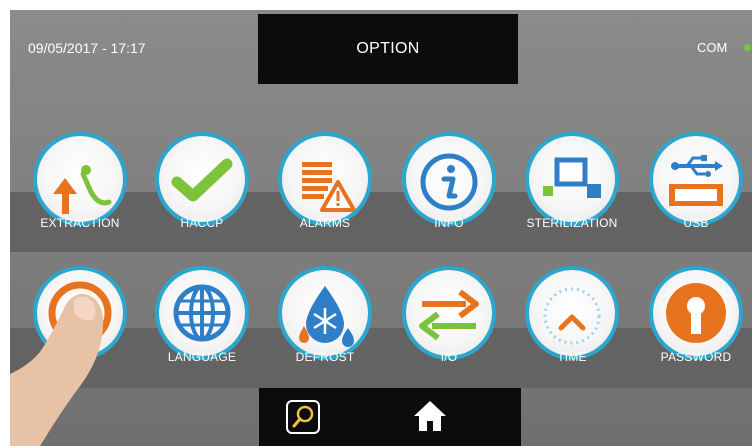  I want to click on usb-button, so click(696, 179).